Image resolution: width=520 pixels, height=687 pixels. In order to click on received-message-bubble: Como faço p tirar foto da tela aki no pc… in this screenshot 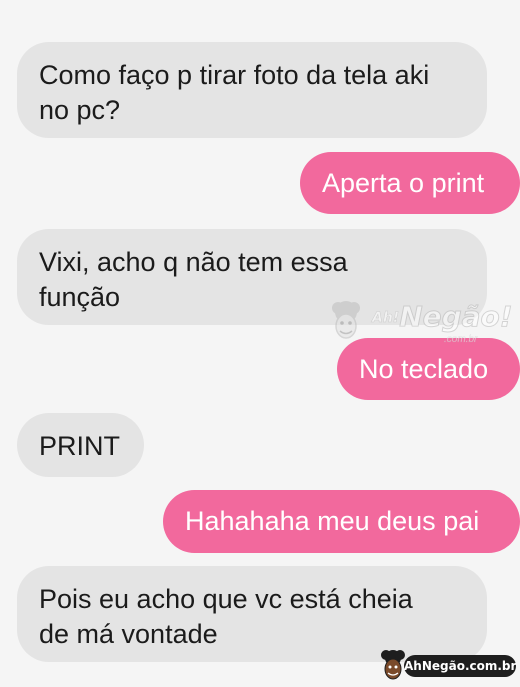, I will do `click(252, 90)`.